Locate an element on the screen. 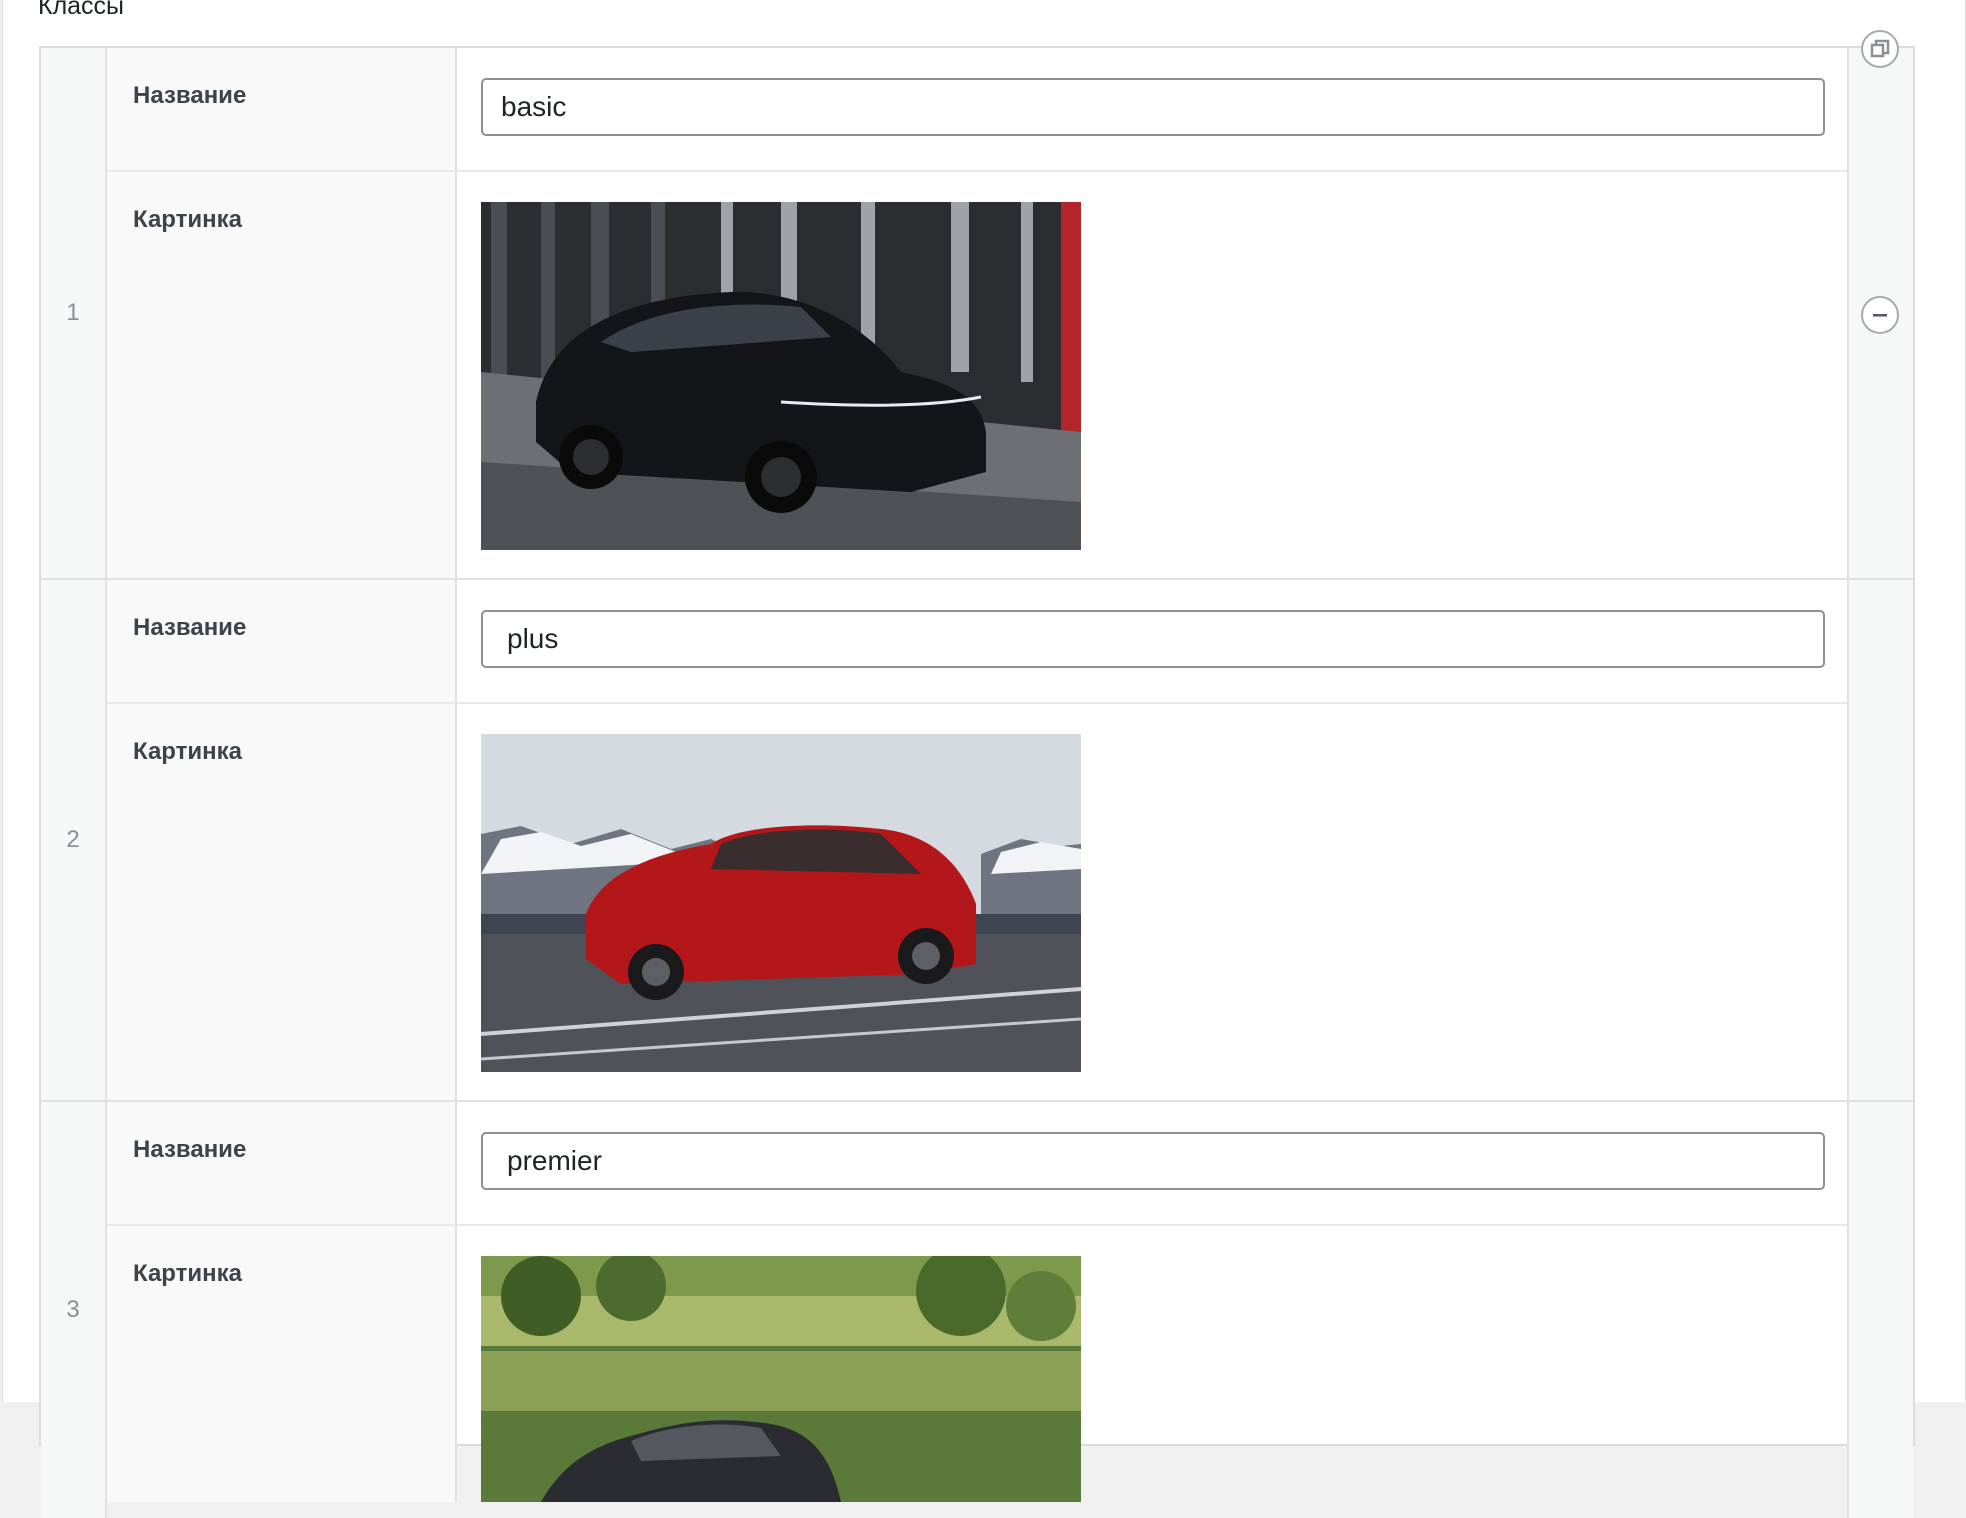  row-handle: 1 is located at coordinates (74, 313).